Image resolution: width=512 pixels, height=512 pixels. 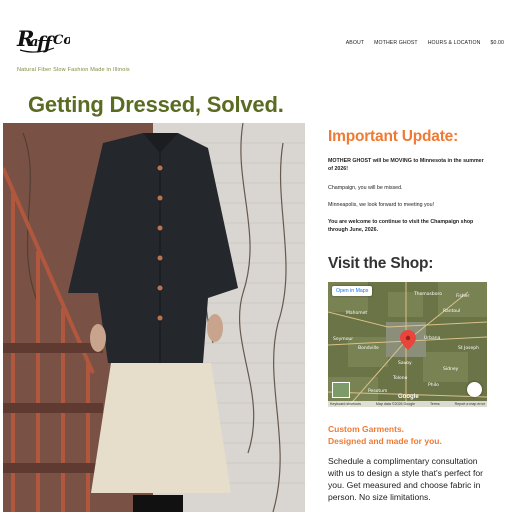 I want to click on map-label-st-joseph: St Joseph, so click(x=468, y=348).